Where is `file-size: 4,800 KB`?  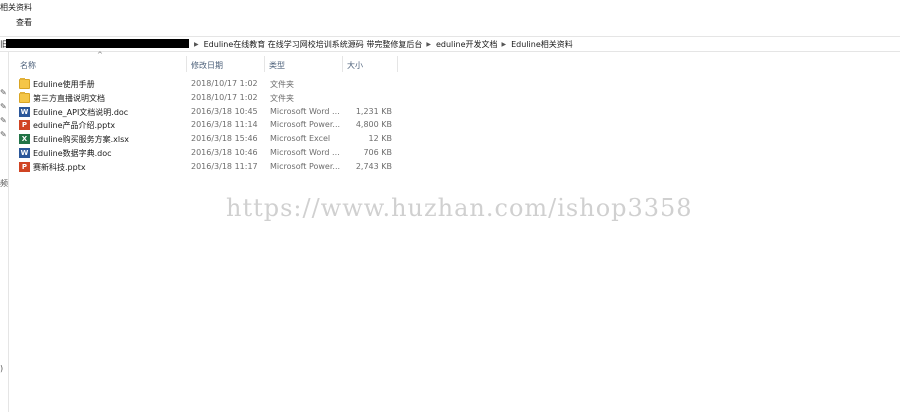
file-size: 4,800 KB is located at coordinates (373, 125).